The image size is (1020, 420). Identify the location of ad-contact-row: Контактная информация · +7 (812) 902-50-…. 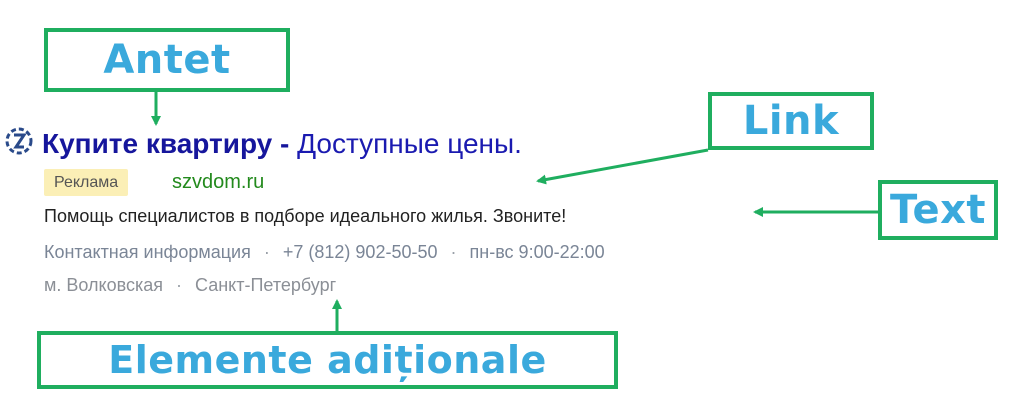
(324, 252).